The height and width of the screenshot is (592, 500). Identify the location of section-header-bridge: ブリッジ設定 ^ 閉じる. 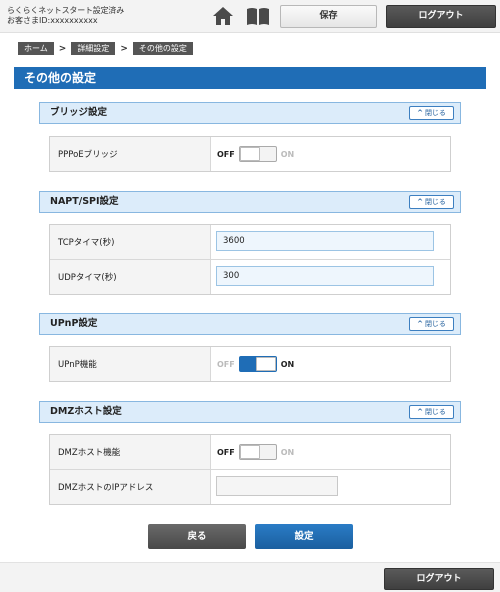
(250, 113).